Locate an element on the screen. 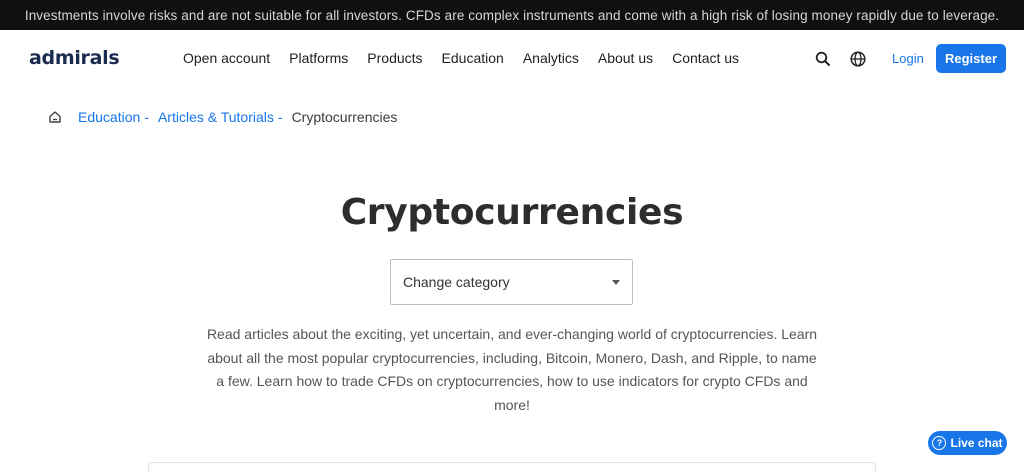 This screenshot has height=472, width=1024. category-select-value: Change category is located at coordinates (456, 282).